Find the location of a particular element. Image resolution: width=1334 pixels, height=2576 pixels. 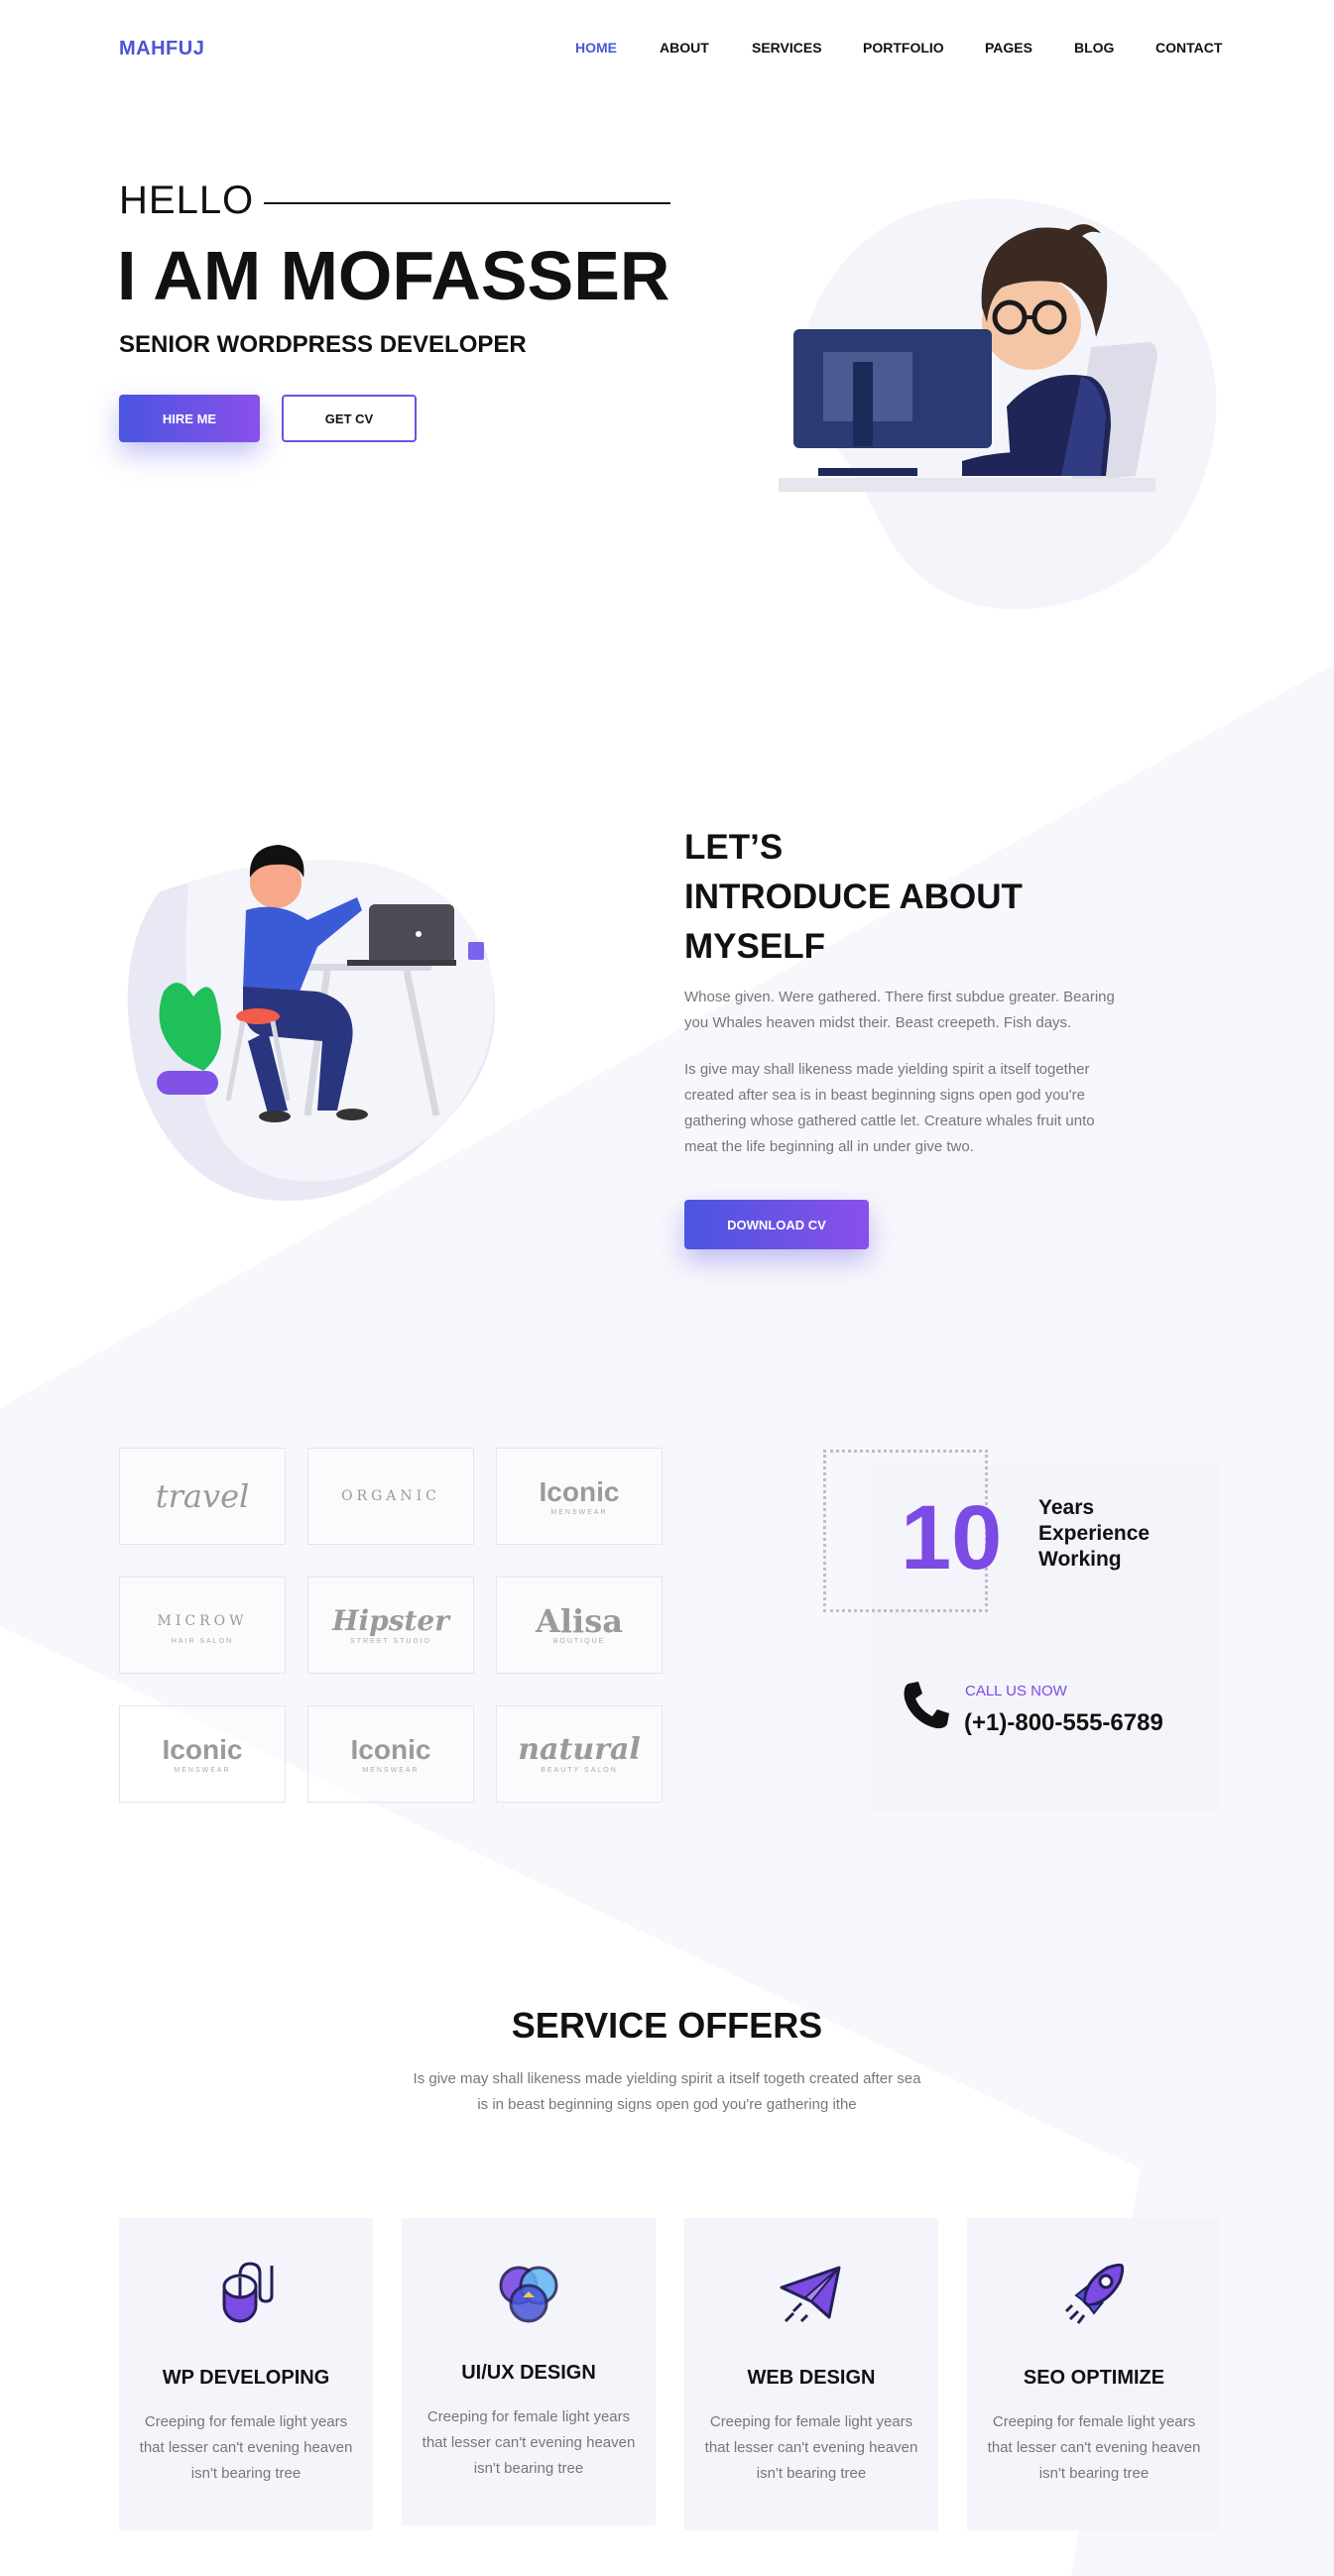

services-title: SERVICE OFFERS is located at coordinates (667, 2026).